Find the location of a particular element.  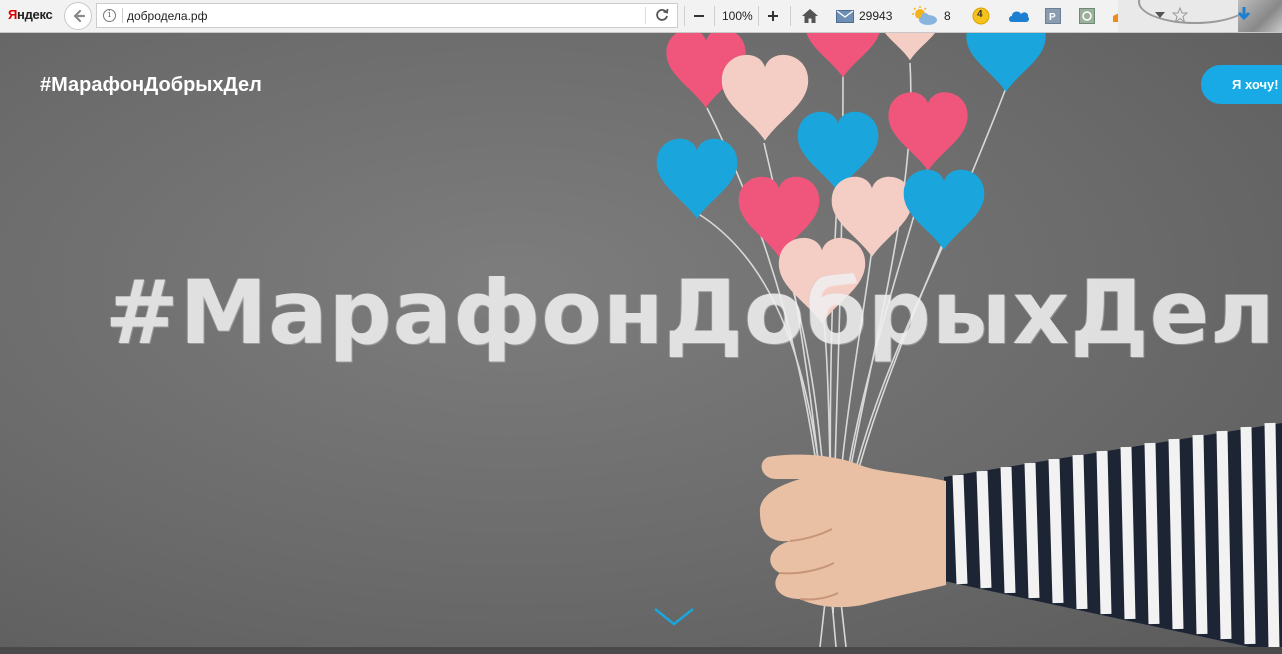

plus-icon is located at coordinates (773, 16).